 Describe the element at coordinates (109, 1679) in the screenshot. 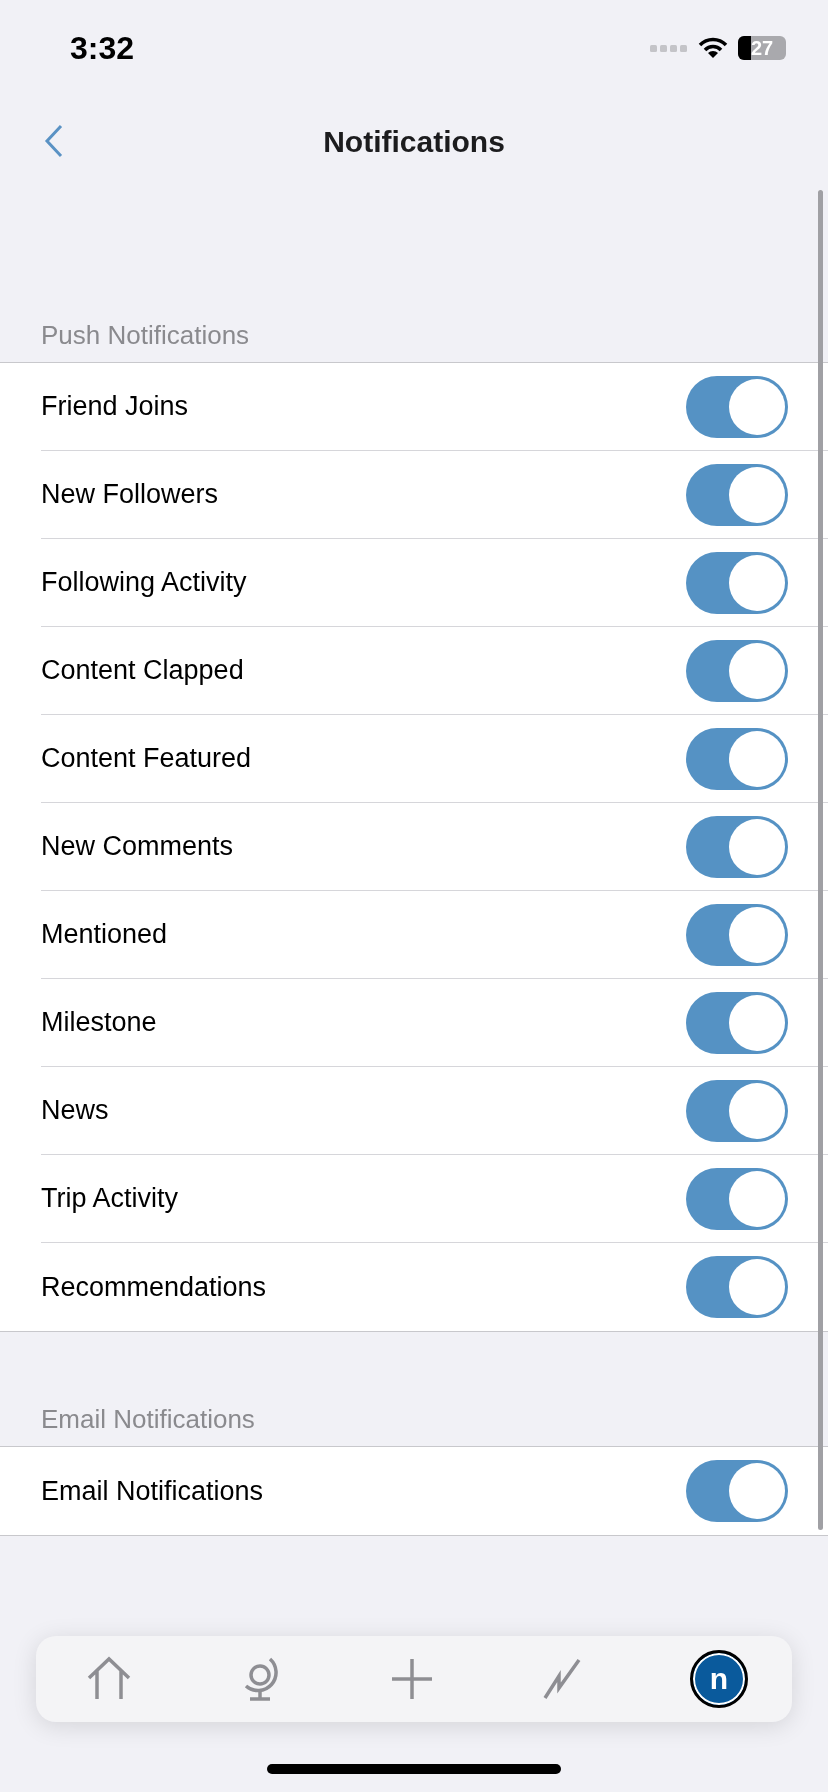

I see `home-icon` at that location.